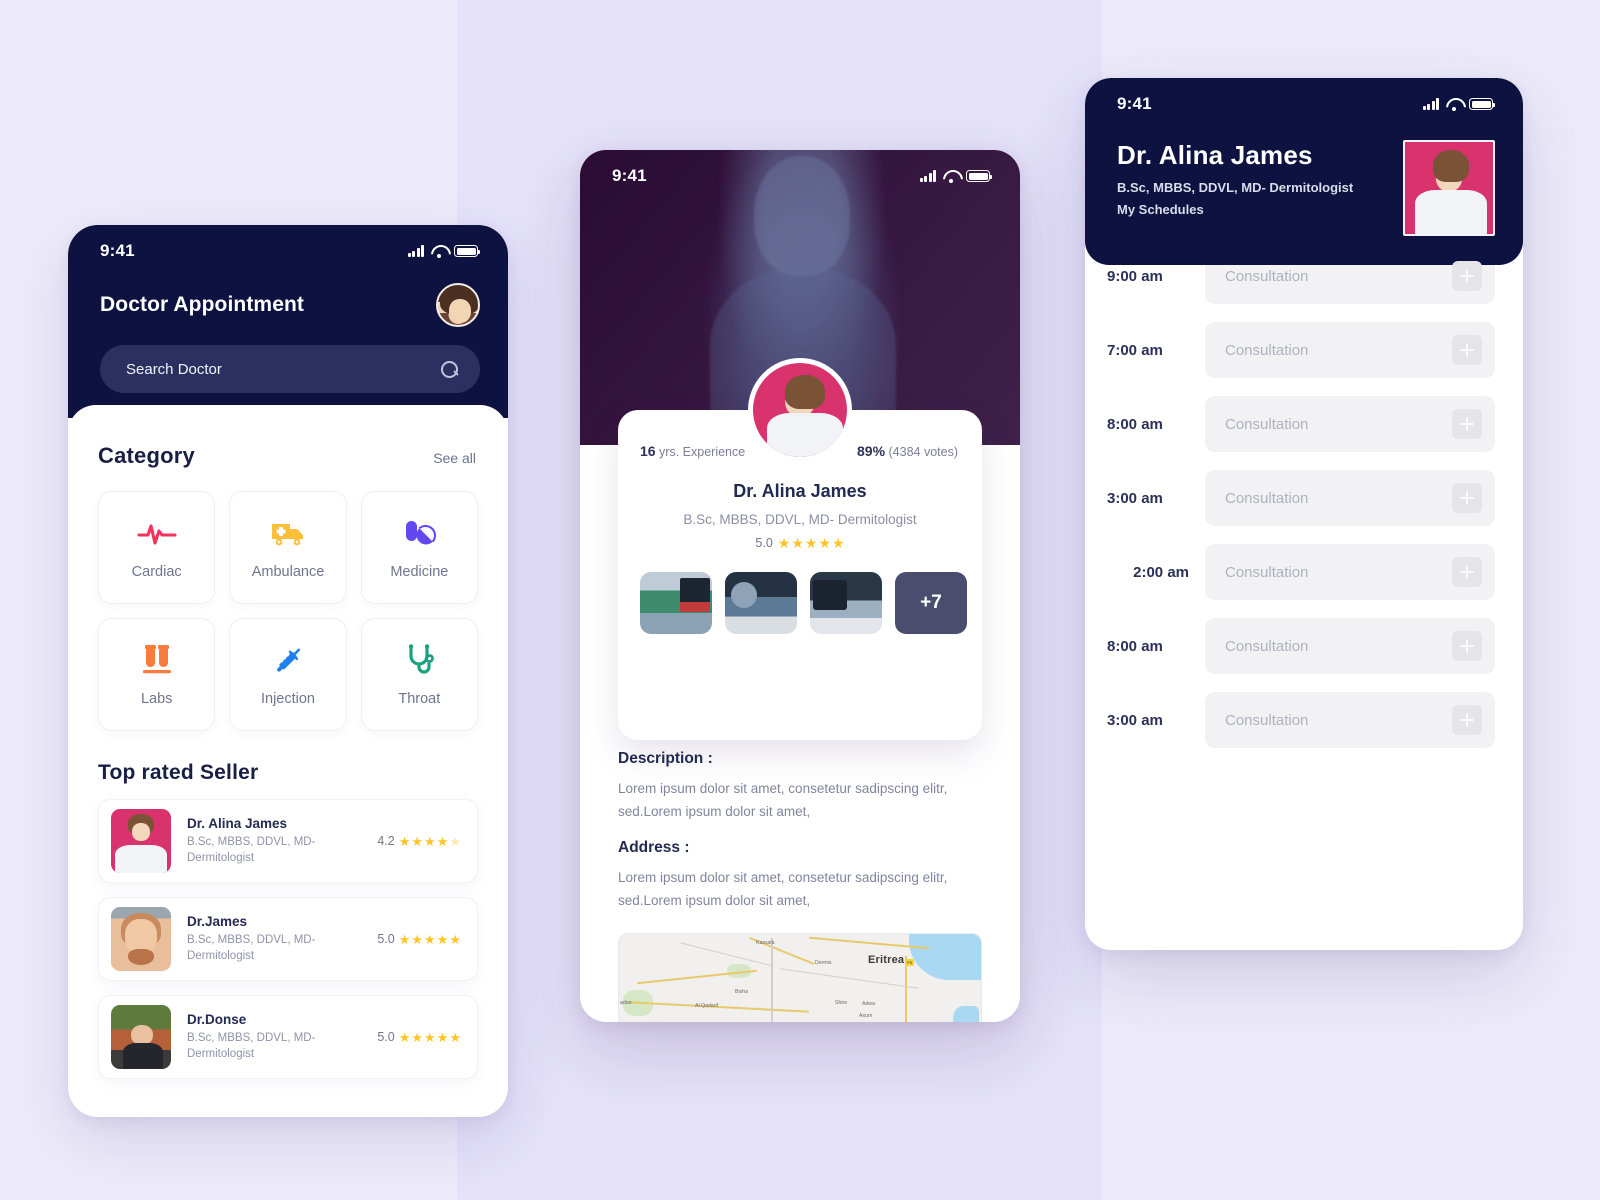 The width and height of the screenshot is (1600, 1200). Describe the element at coordinates (290, 369) in the screenshot. I see `search-input: Search Doctor` at that location.